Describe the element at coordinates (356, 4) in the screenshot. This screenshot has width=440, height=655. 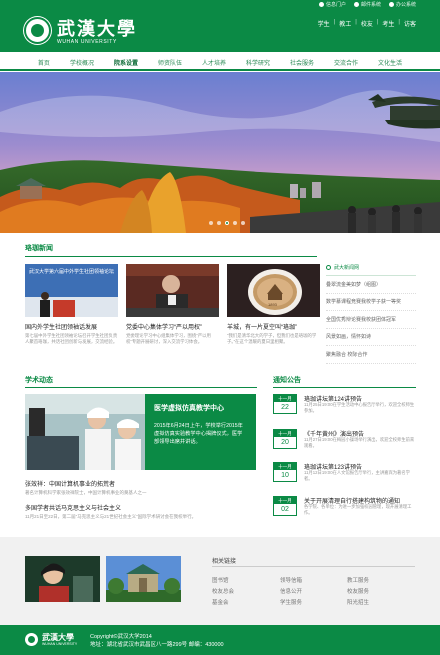
I see `mail-icon` at that location.